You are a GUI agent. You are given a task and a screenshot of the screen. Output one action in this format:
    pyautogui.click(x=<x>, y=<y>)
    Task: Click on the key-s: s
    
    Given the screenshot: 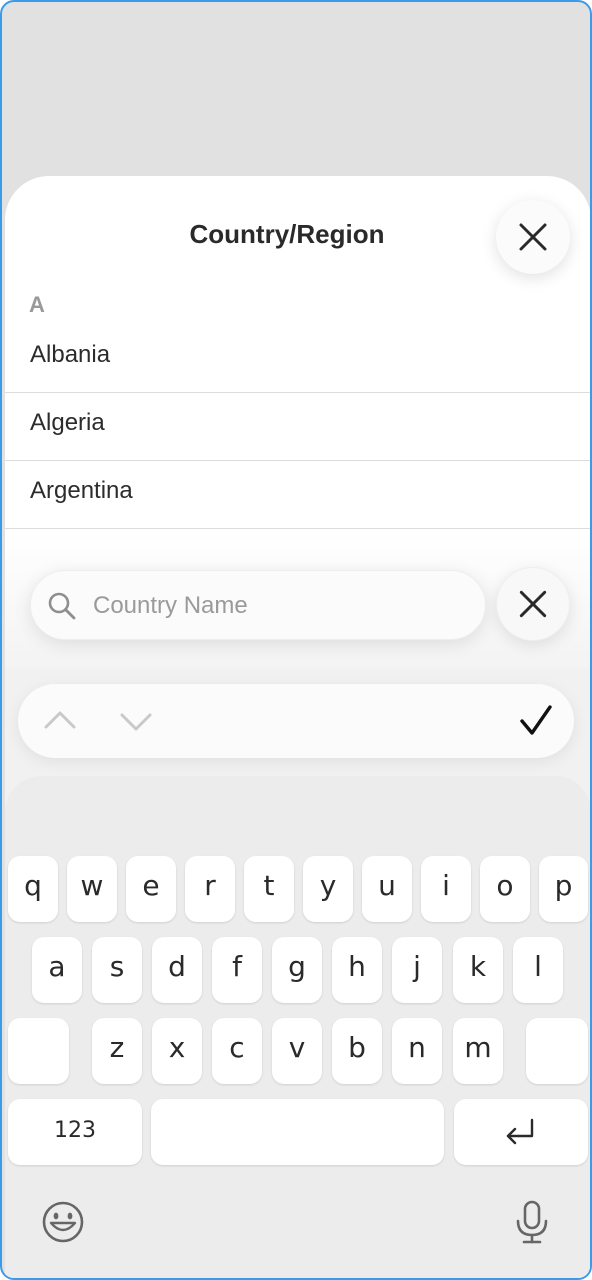 What is the action you would take?
    pyautogui.click(x=117, y=970)
    